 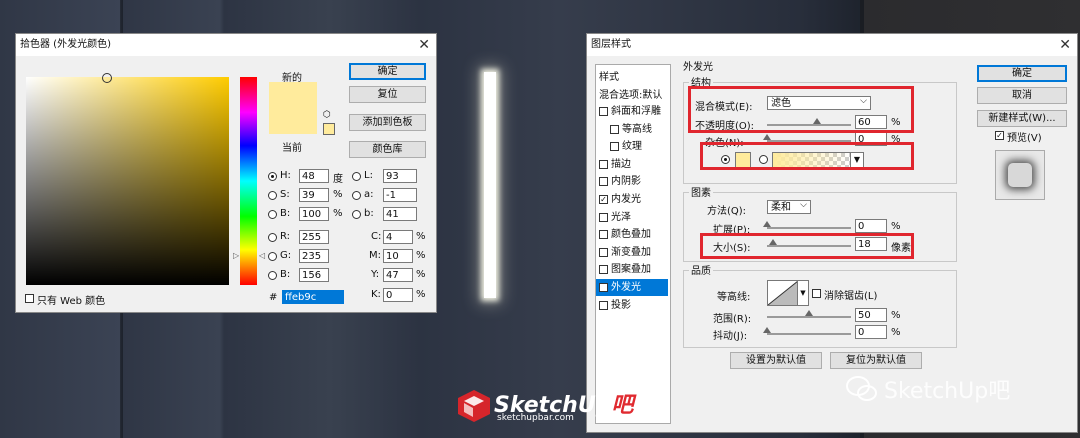 I want to click on l-radio, so click(x=356, y=176).